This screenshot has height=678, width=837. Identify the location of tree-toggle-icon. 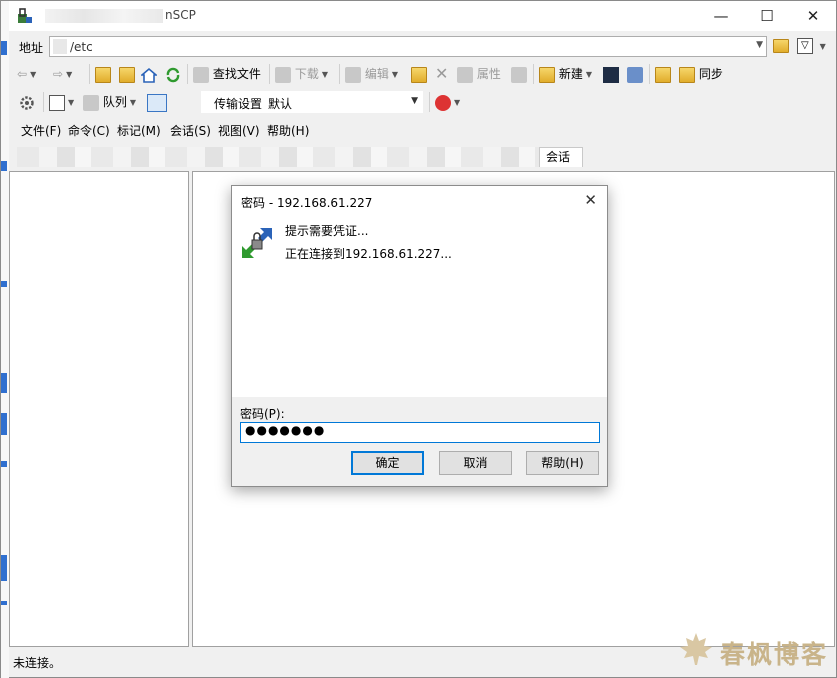
(157, 102).